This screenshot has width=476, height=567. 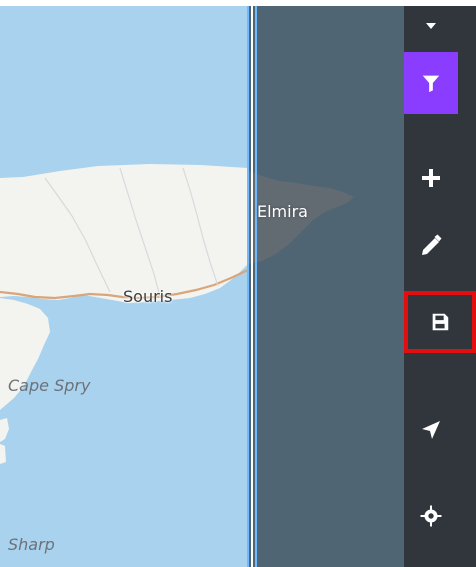 I want to click on save-button, so click(x=440, y=322).